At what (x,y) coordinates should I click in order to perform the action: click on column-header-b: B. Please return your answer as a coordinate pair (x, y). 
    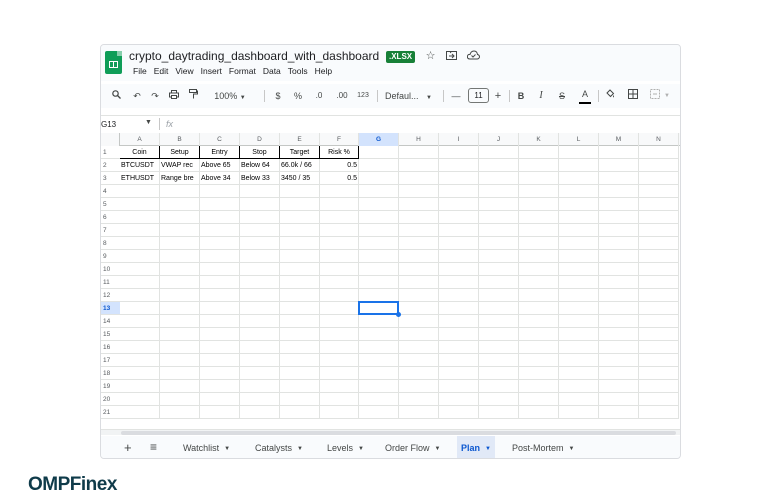
    Looking at the image, I should click on (180, 139).